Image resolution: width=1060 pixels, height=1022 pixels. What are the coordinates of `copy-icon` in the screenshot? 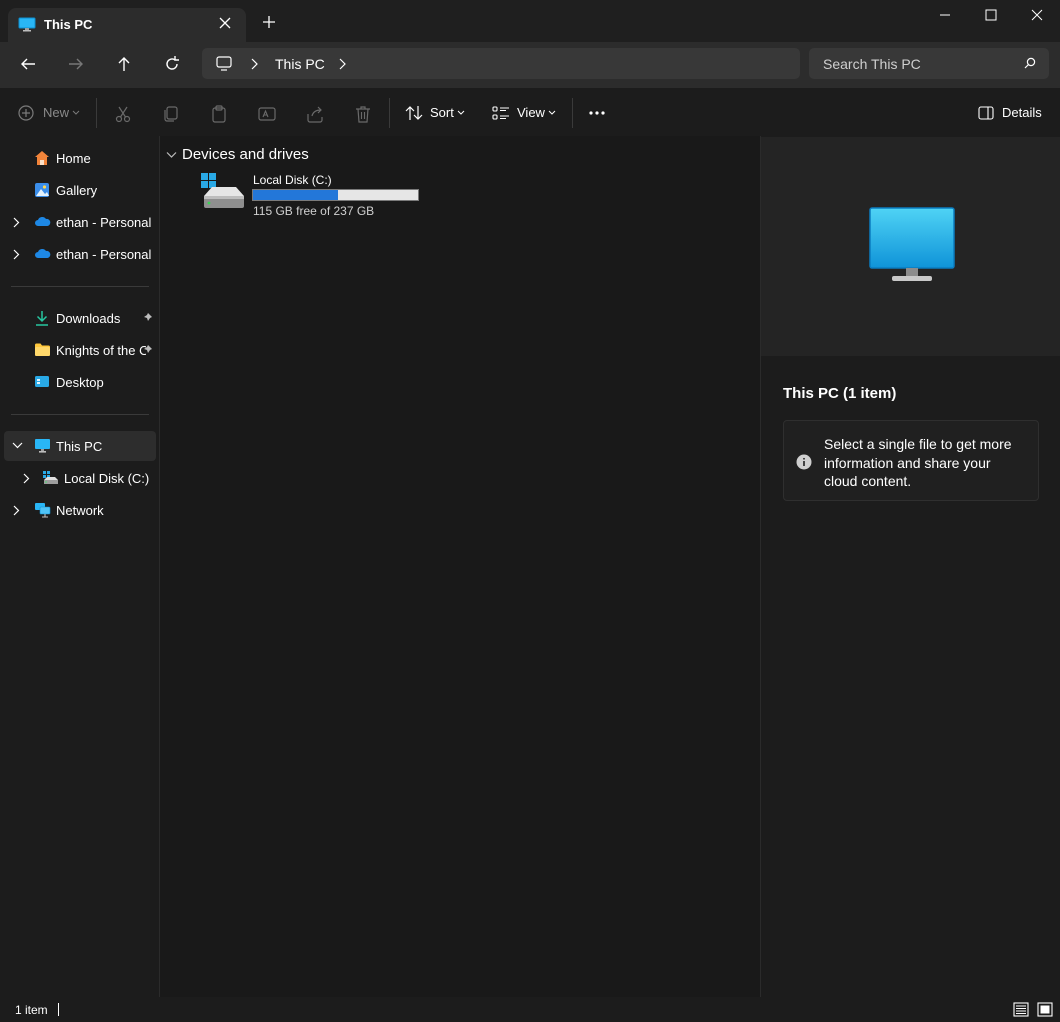 It's located at (171, 114).